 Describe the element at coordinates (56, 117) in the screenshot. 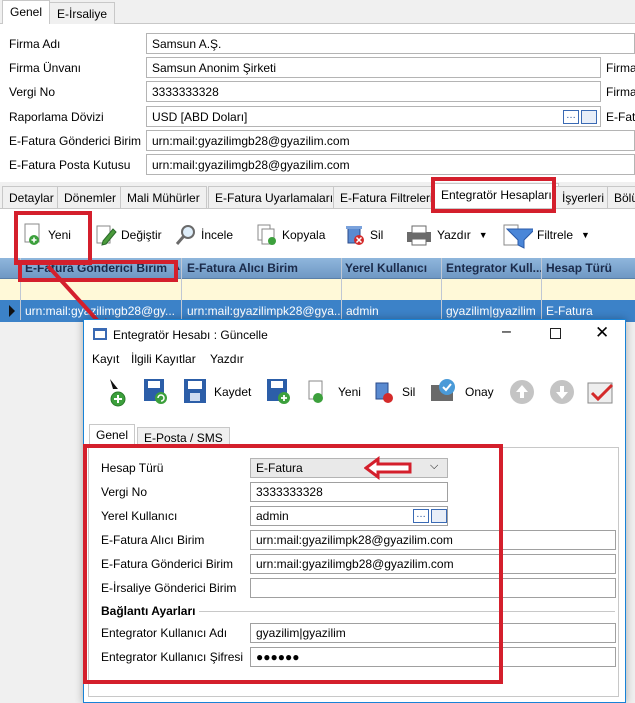

I see `raporlama-dovizi-label: Raporlama Dövizi` at that location.